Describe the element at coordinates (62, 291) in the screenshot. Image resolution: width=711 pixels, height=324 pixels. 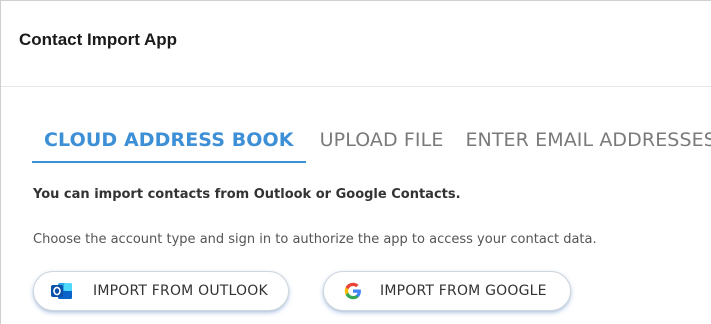
I see `outlook-icon` at that location.